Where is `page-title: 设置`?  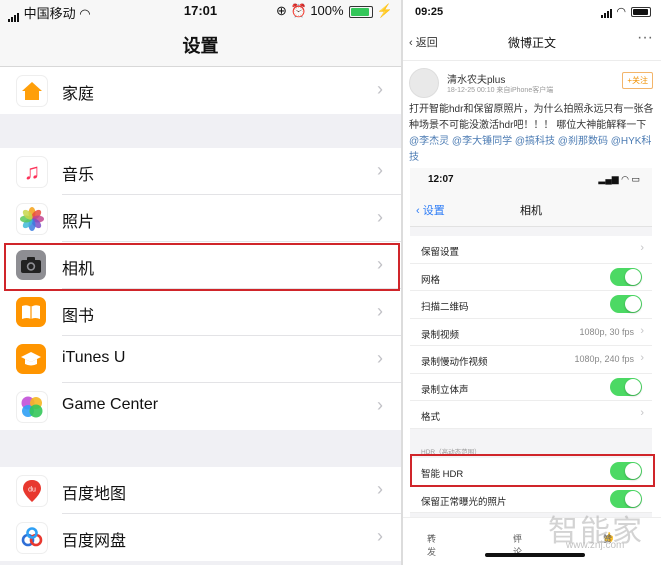 page-title: 设置 is located at coordinates (200, 46).